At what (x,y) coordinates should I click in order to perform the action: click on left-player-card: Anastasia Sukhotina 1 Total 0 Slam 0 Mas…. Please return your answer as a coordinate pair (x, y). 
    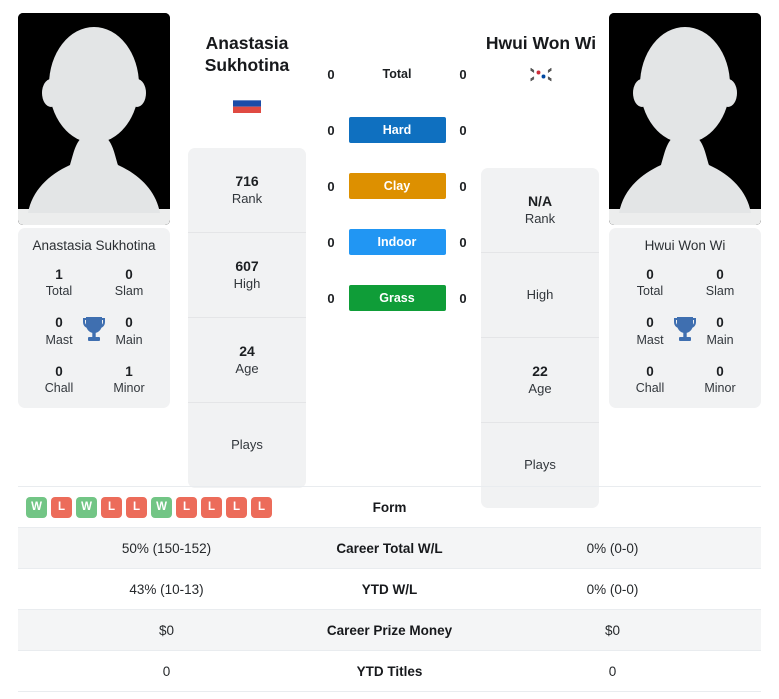
    Looking at the image, I should click on (94, 318).